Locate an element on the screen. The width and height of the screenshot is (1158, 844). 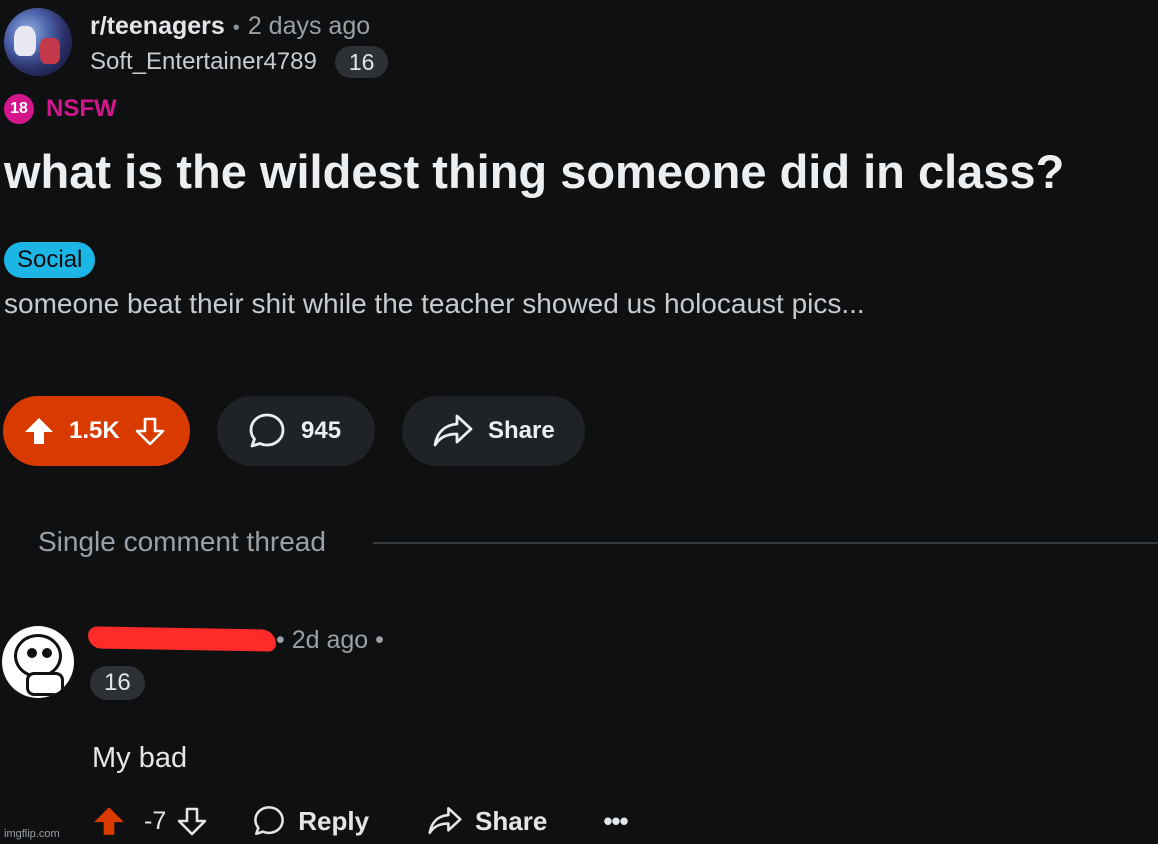
reply-button: Reply is located at coordinates (310, 821).